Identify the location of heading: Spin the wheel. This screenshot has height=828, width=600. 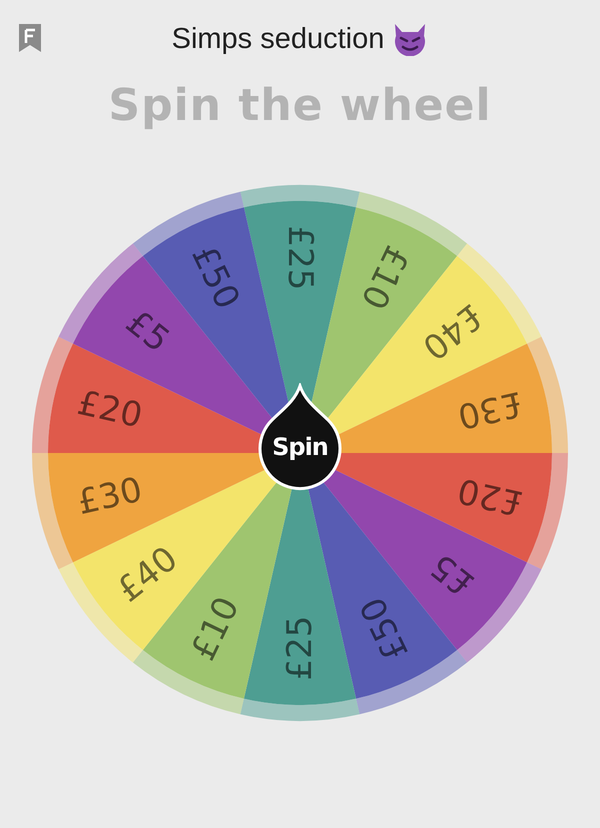
(300, 105).